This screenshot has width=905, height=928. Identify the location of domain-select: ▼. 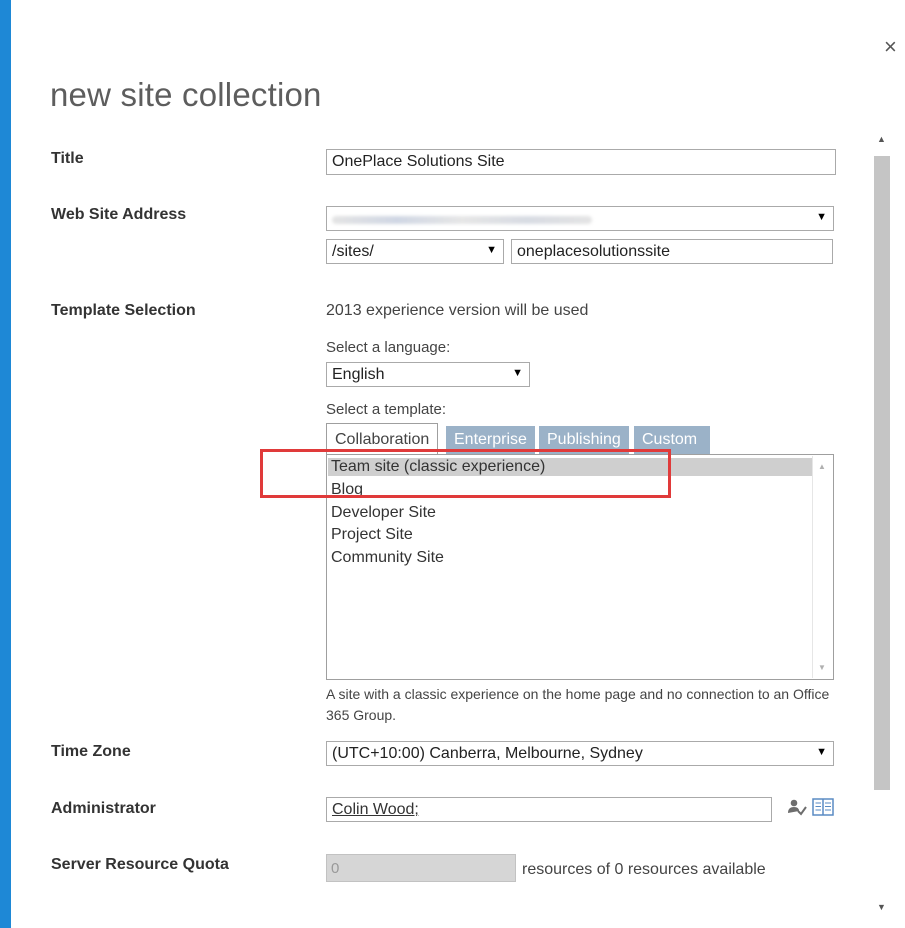
(580, 218).